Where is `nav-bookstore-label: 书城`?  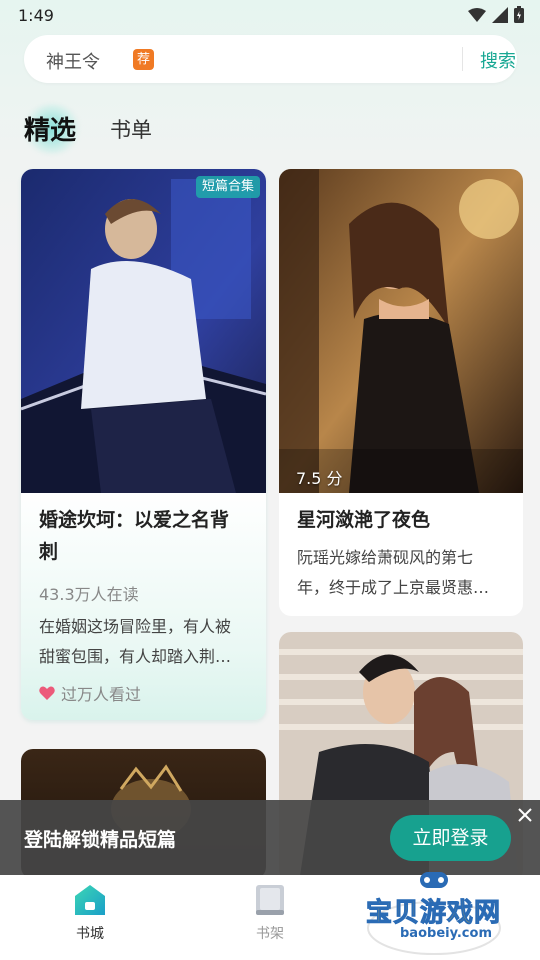 nav-bookstore-label: 书城 is located at coordinates (90, 934).